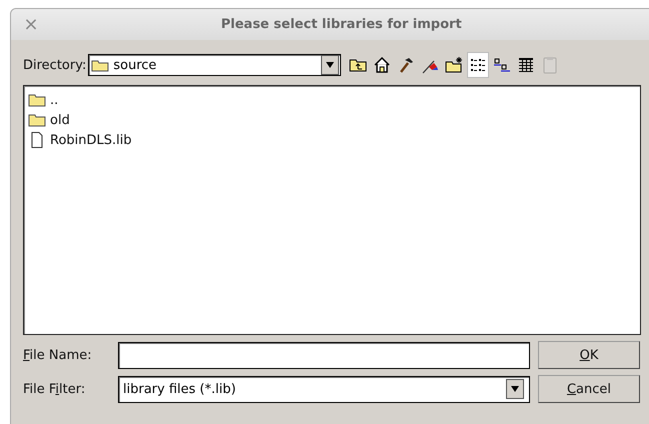 This screenshot has height=424, width=649. I want to click on file-filter-label: File Filter:, so click(54, 389).